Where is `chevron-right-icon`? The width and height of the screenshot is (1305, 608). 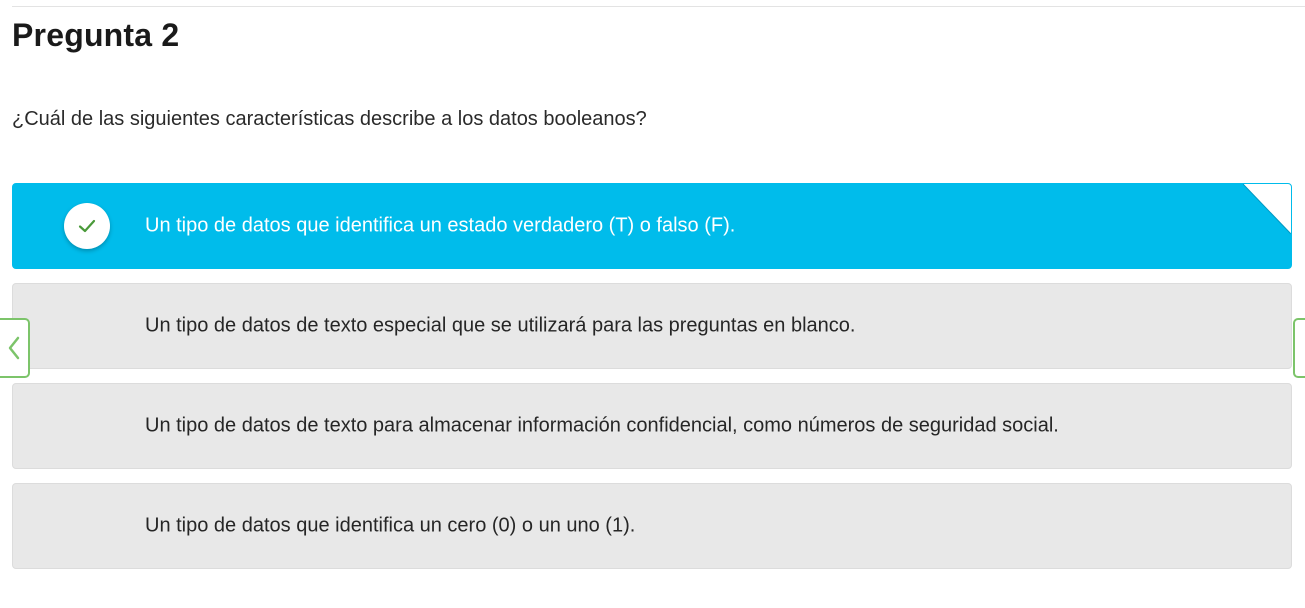
chevron-right-icon is located at coordinates (1300, 348).